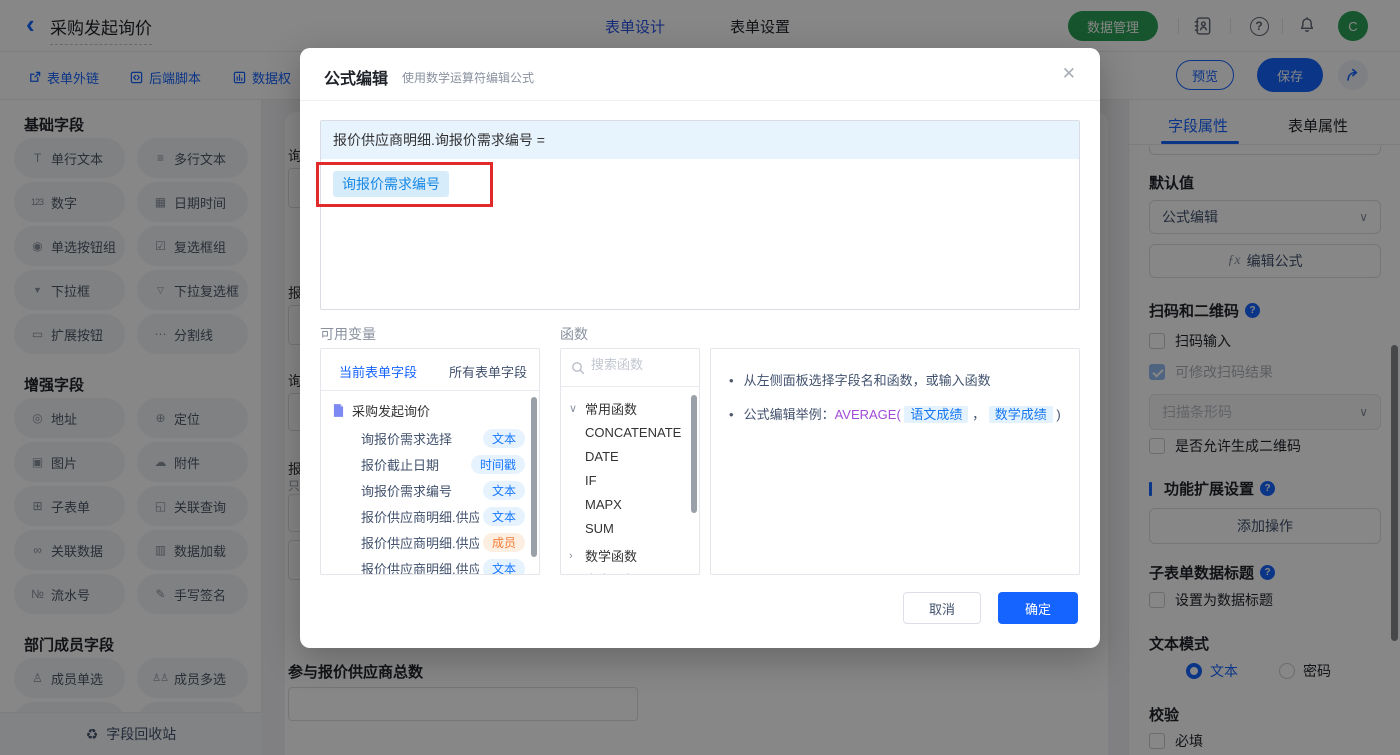 This screenshot has width=1400, height=755. I want to click on dialog-title: 公式编辑, so click(356, 79).